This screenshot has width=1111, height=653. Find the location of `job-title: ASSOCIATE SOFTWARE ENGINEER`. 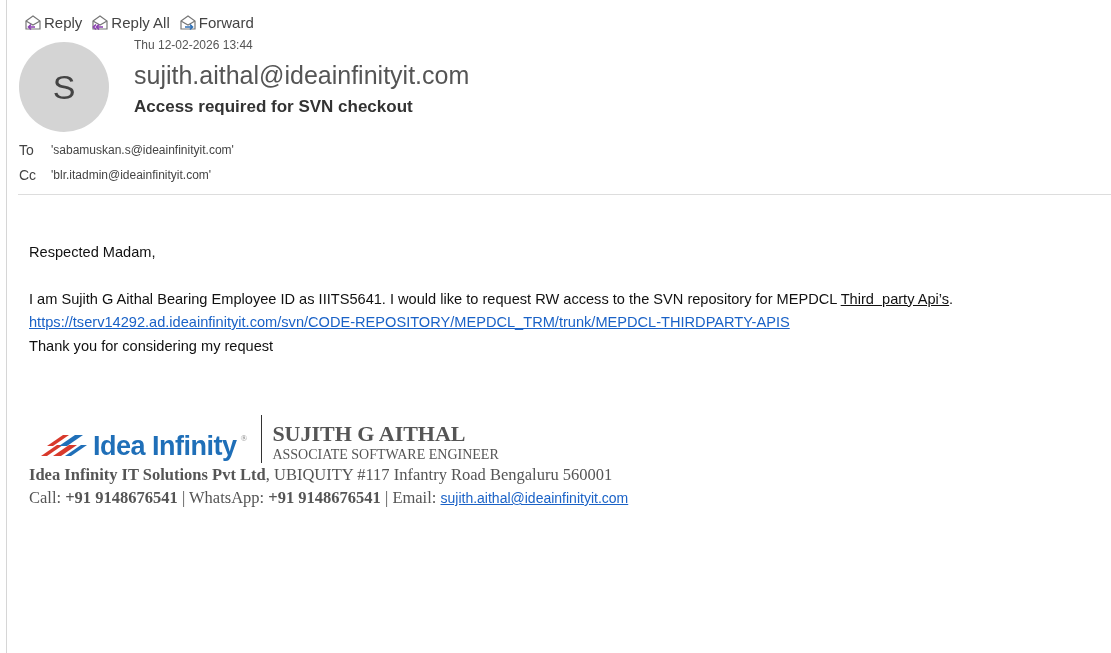

job-title: ASSOCIATE SOFTWARE ENGINEER is located at coordinates (385, 455).